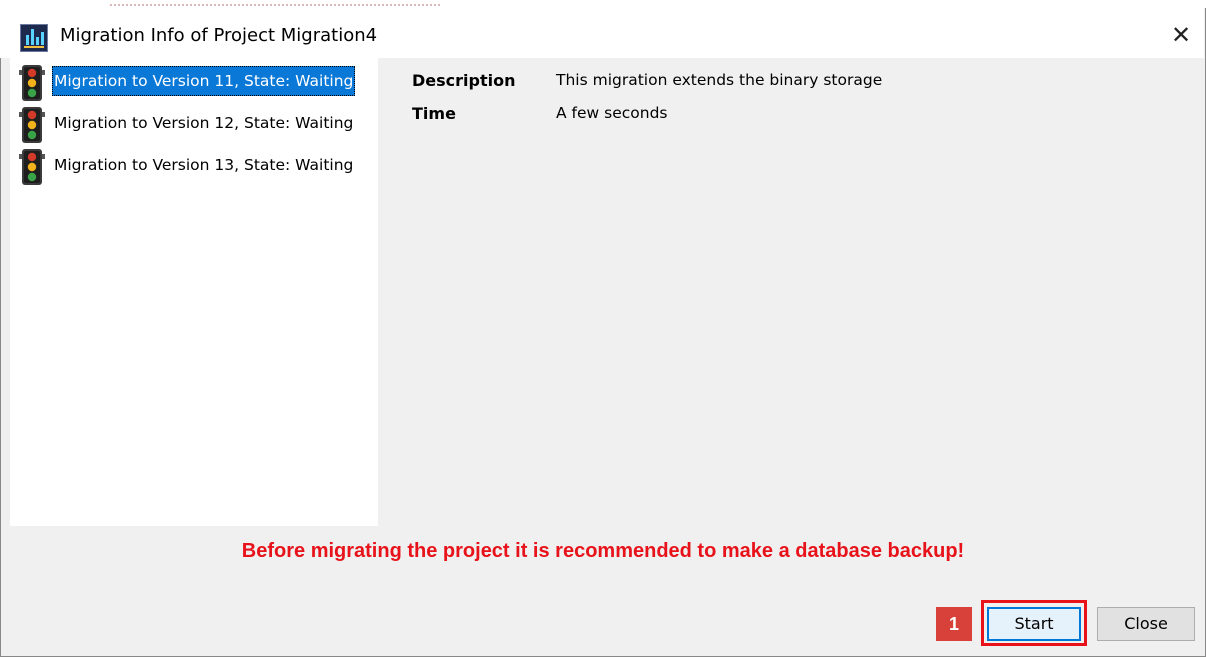 Image resolution: width=1206 pixels, height=657 pixels. Describe the element at coordinates (1034, 624) in the screenshot. I see `start-button: Start` at that location.